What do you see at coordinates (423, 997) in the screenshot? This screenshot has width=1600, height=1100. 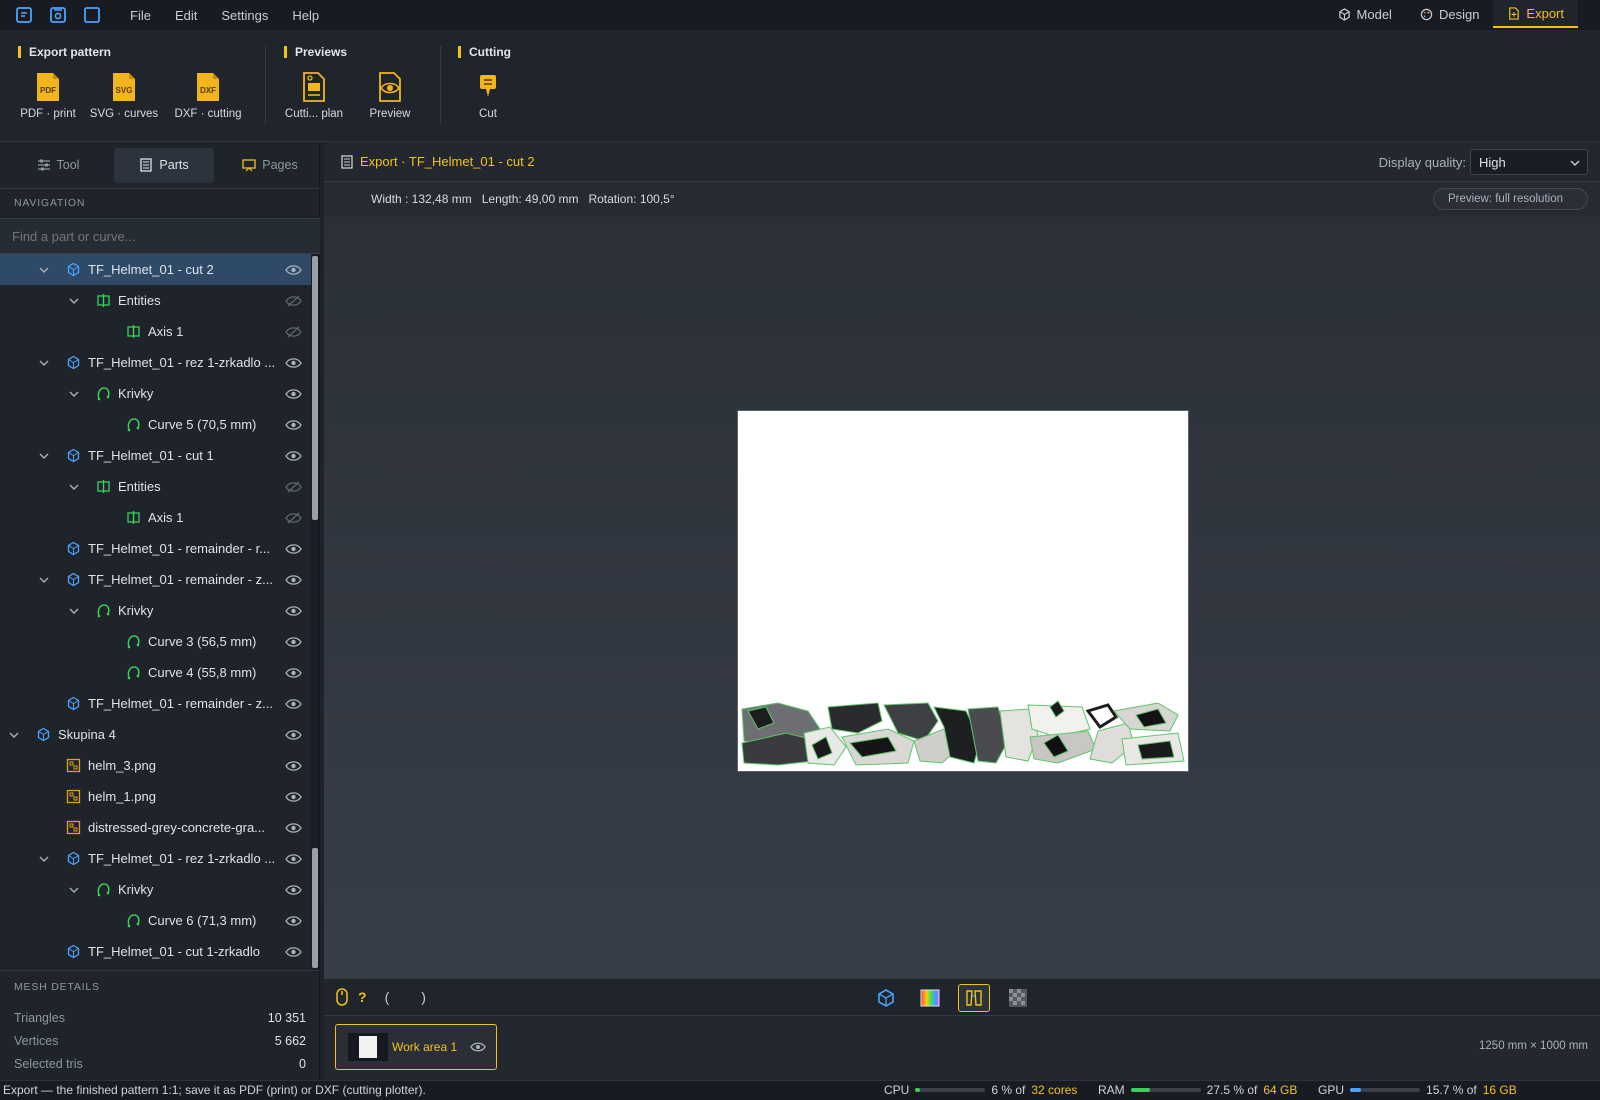 I see `bracket-close: )` at bounding box center [423, 997].